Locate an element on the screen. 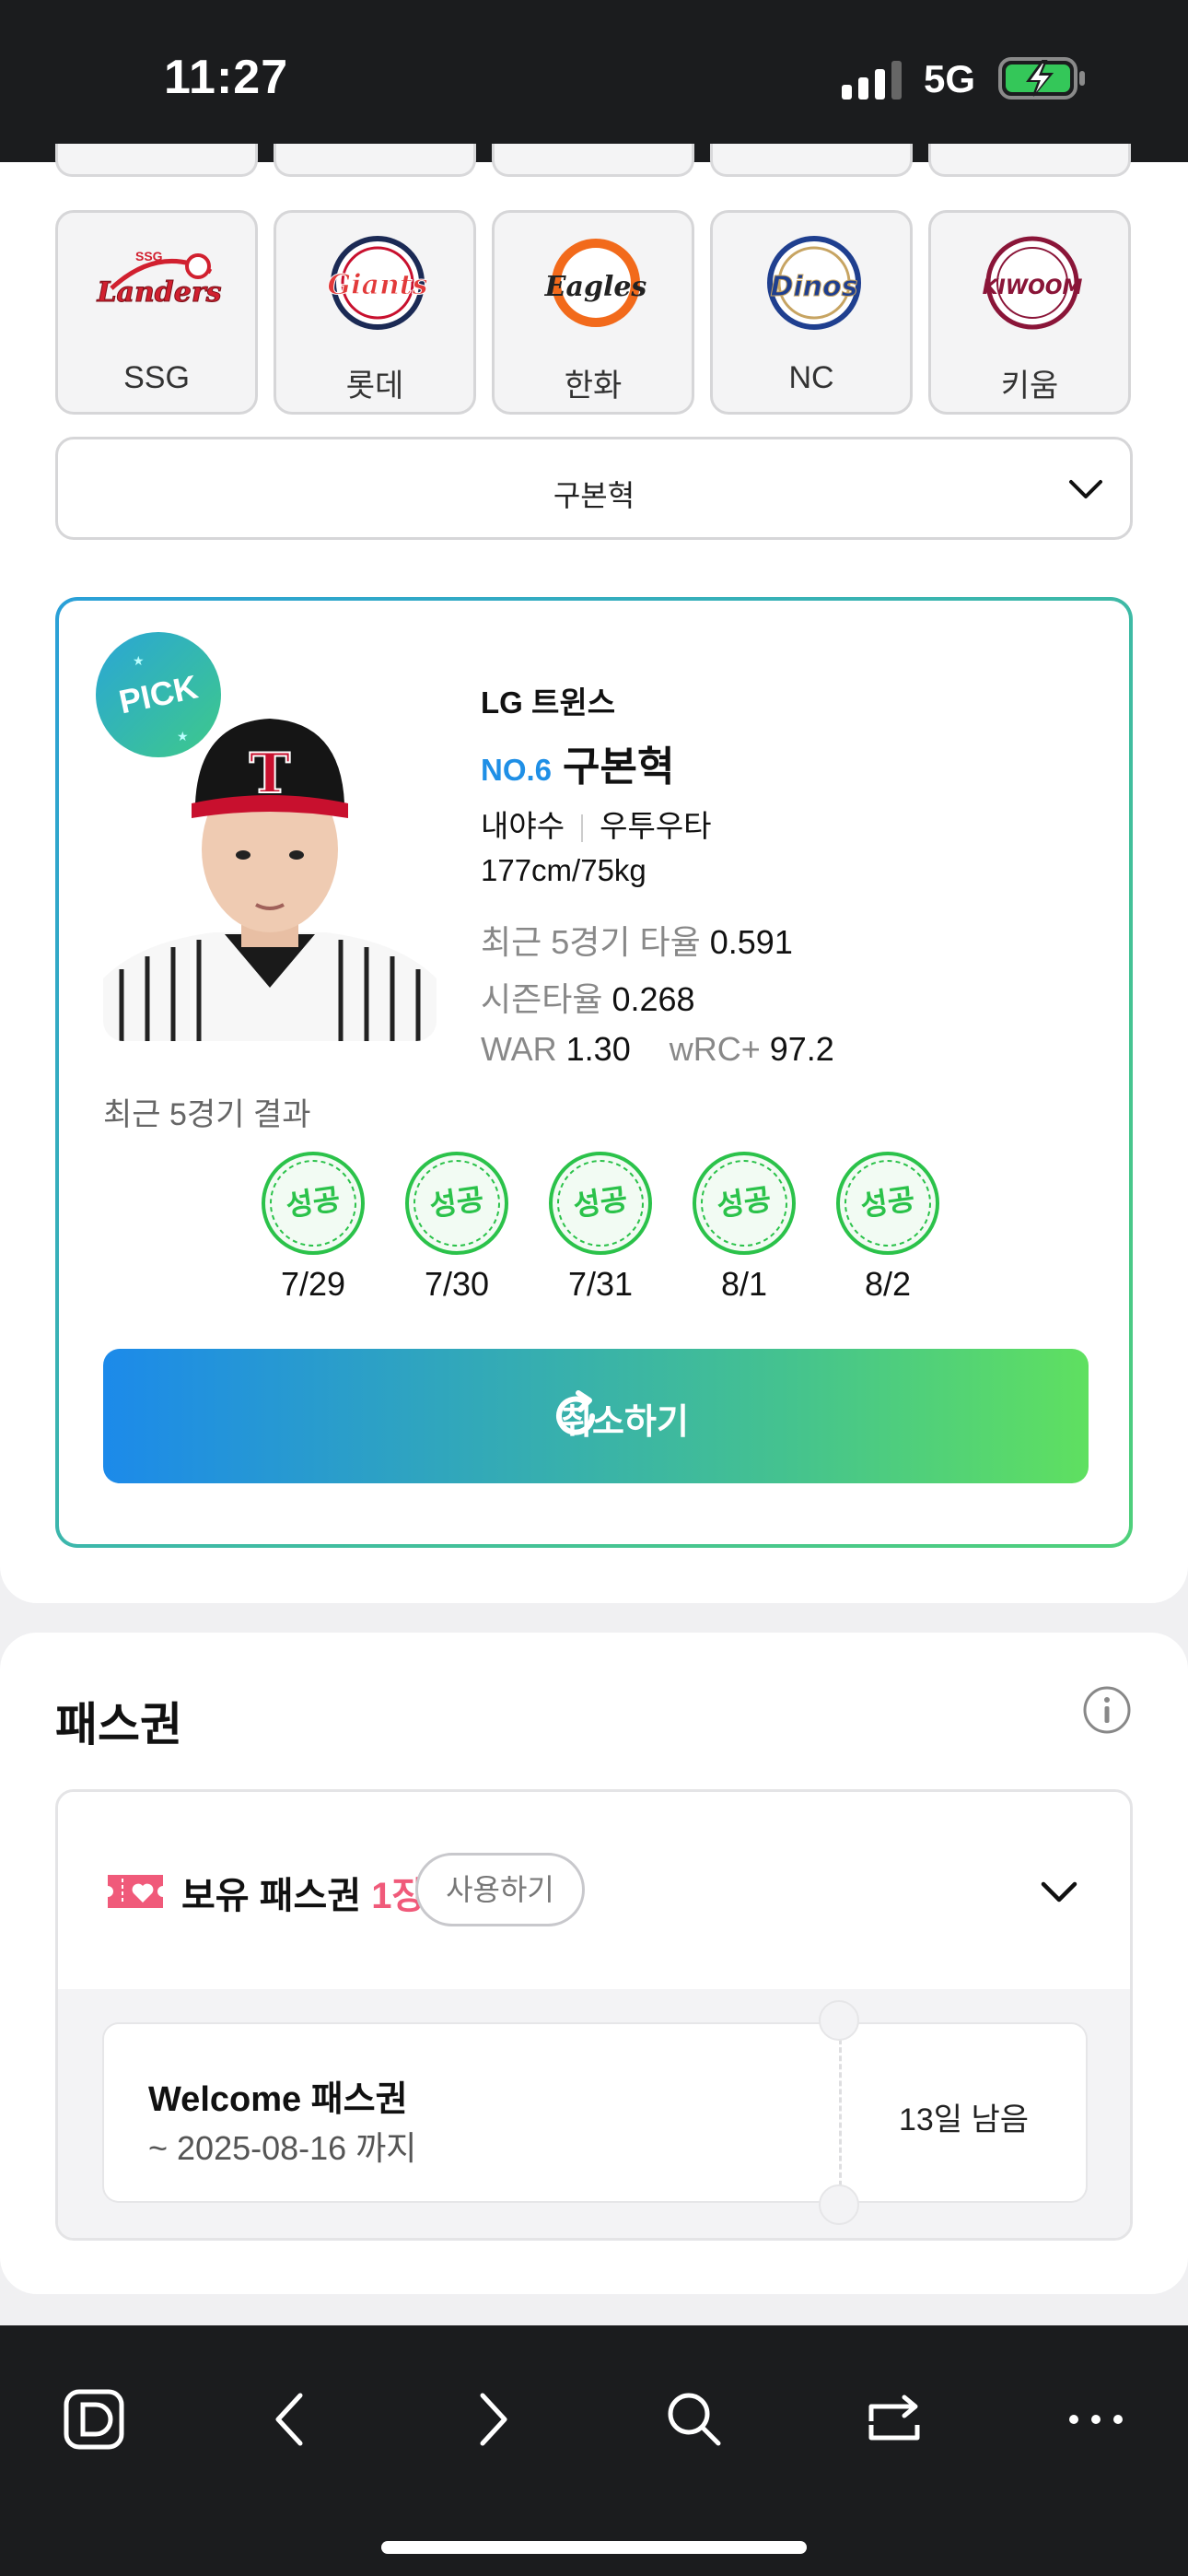 Image resolution: width=1188 pixels, height=2576 pixels. player-position: 내야수 is located at coordinates (523, 826).